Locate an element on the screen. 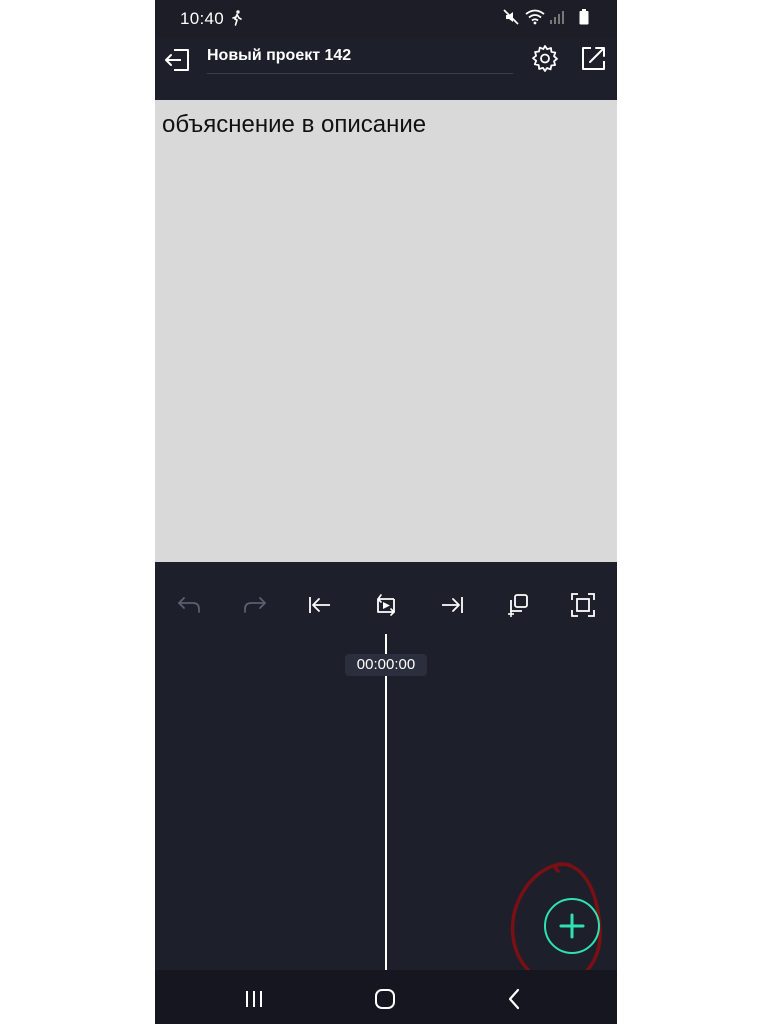  redo-icon is located at coordinates (255, 605).